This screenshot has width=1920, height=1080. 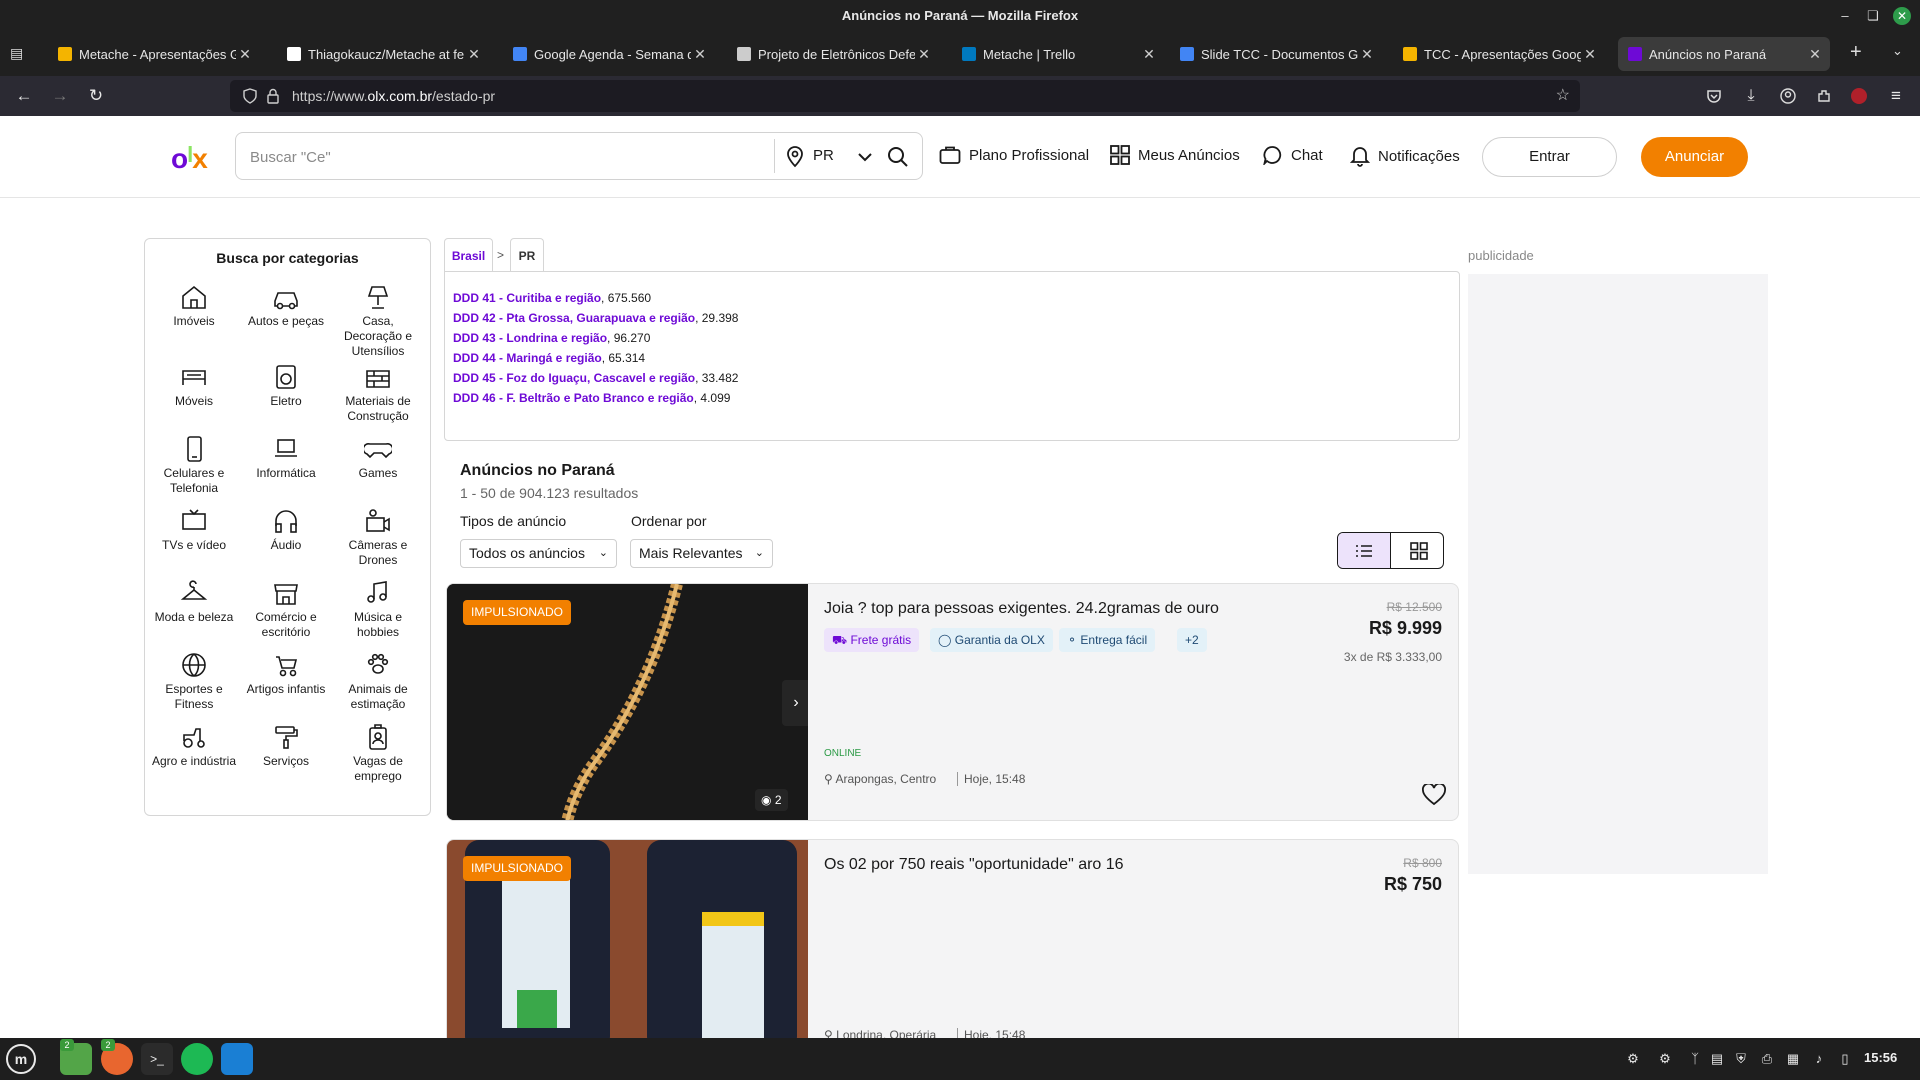 I want to click on listing-image: IMPULSIONADO › ◉ 2, so click(x=627, y=702).